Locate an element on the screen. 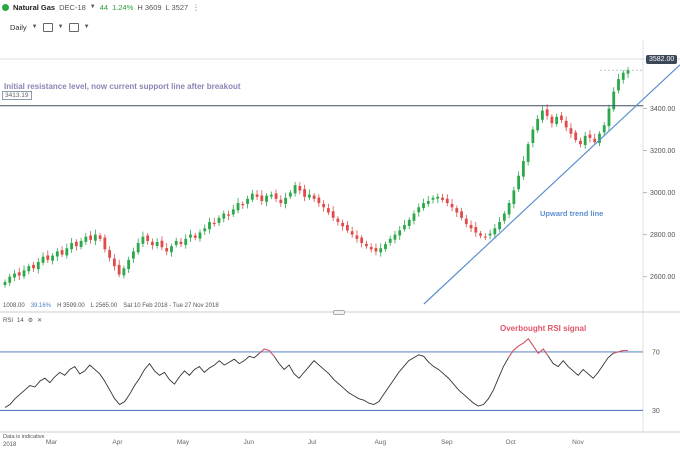 This screenshot has height=451, width=680. trendline-annotation: Upward trend line is located at coordinates (572, 213).